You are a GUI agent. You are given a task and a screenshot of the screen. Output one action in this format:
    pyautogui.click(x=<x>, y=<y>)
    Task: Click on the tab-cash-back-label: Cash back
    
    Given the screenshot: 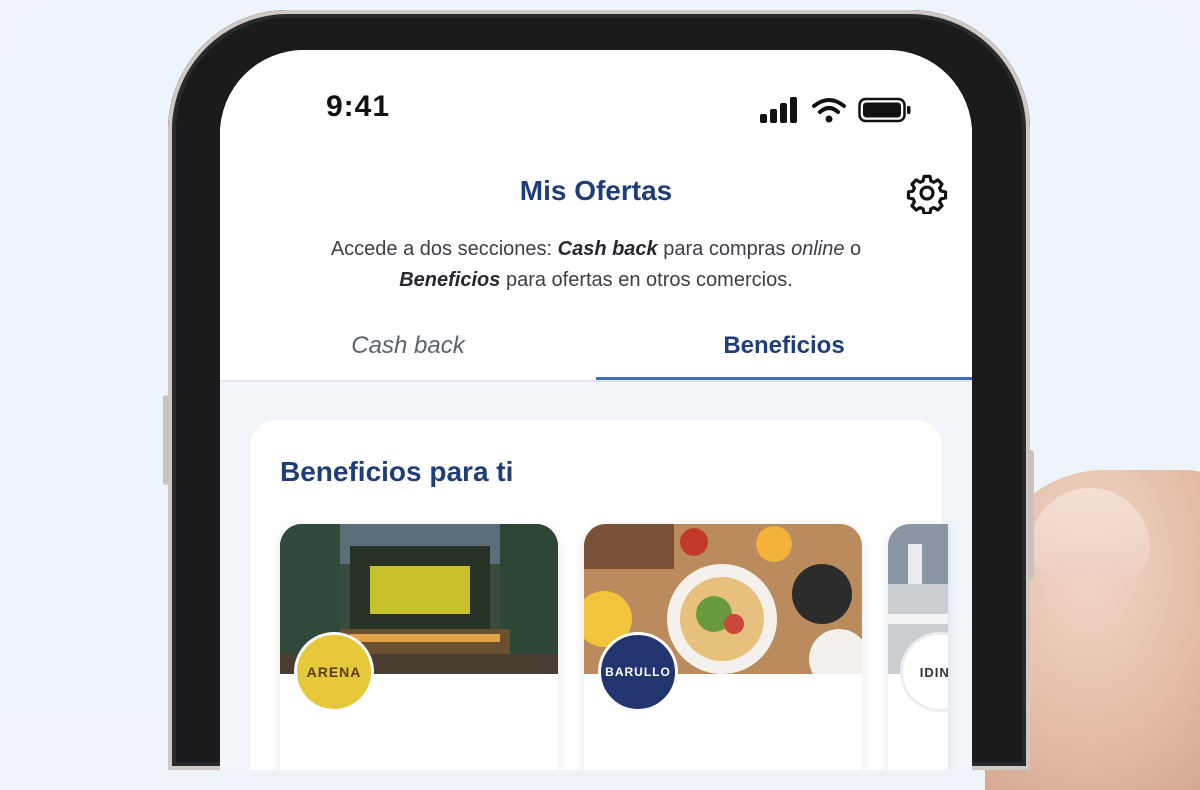 What is the action you would take?
    pyautogui.click(x=408, y=345)
    